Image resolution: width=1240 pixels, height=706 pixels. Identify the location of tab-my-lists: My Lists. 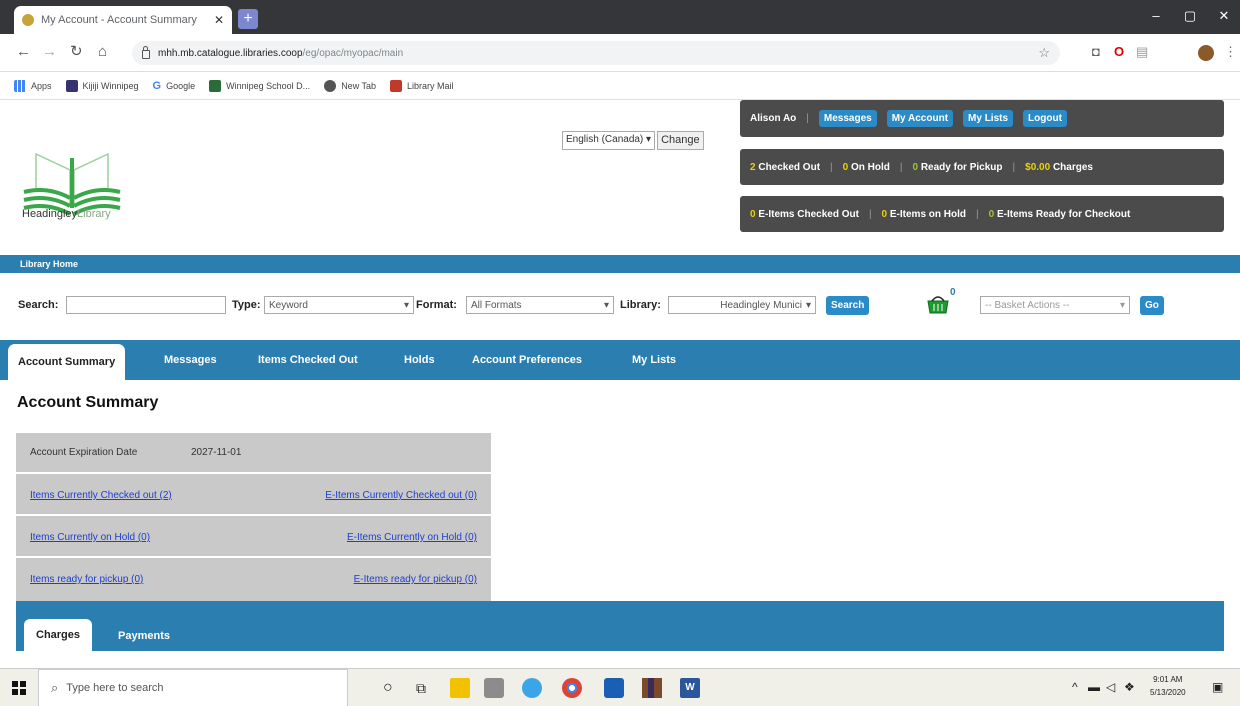
(654, 360).